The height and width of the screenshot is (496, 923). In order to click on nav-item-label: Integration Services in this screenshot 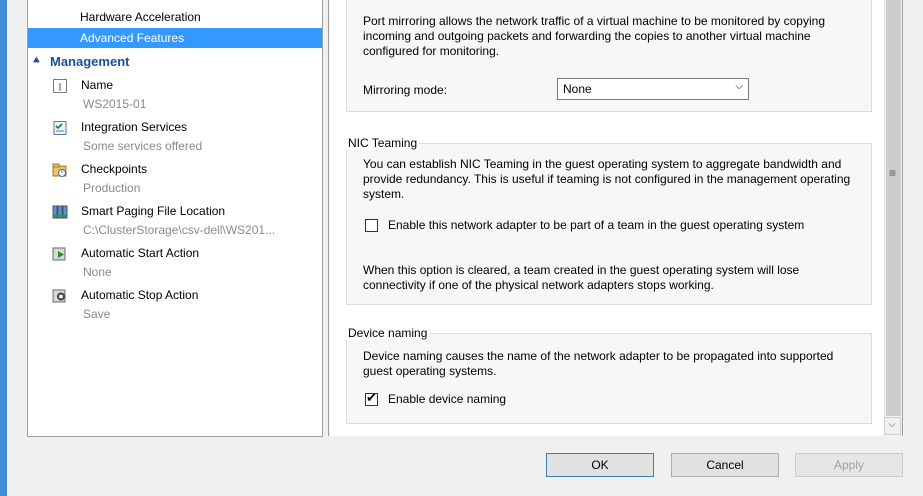, I will do `click(134, 127)`.